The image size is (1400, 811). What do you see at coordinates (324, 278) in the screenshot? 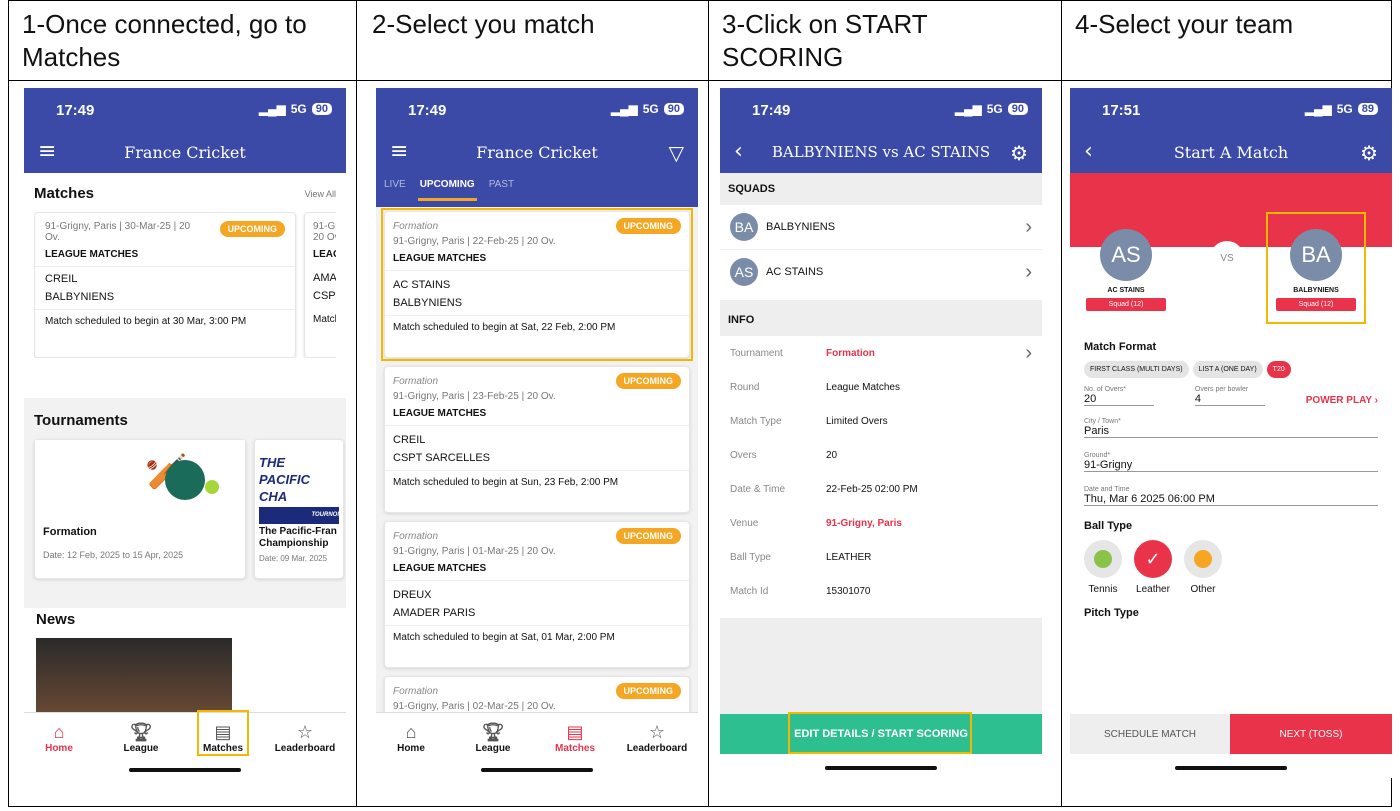
I see `team-name: AMAD` at bounding box center [324, 278].